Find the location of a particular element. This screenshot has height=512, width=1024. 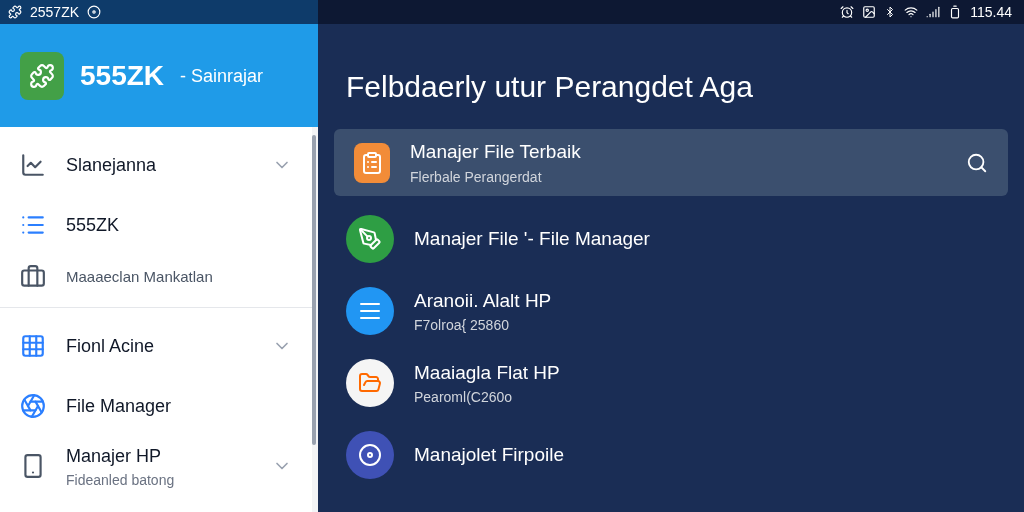

briefcase-icon is located at coordinates (33, 277).